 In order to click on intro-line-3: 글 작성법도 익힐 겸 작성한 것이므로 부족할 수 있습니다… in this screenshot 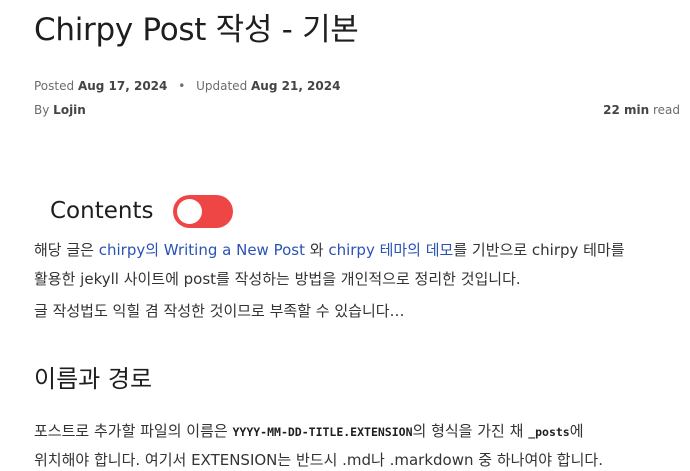, I will do `click(219, 311)`.